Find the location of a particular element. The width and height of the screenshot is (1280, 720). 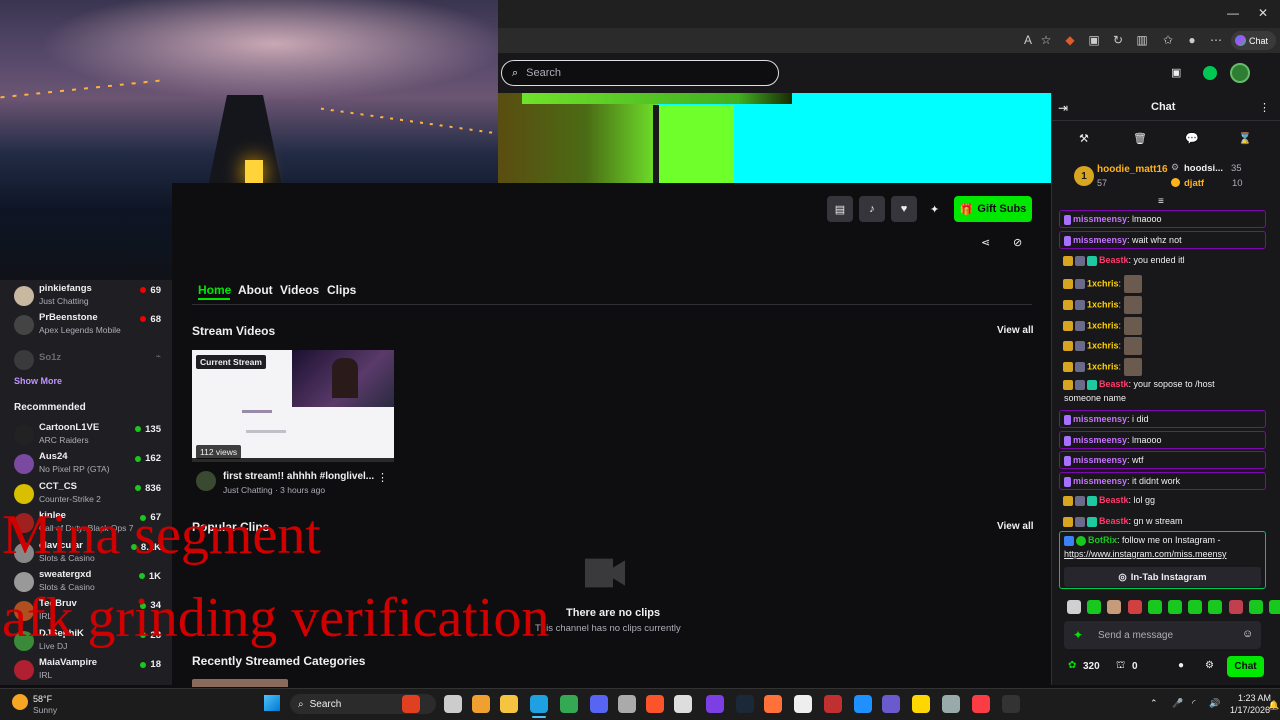

overwatch-icon is located at coordinates (481, 704).